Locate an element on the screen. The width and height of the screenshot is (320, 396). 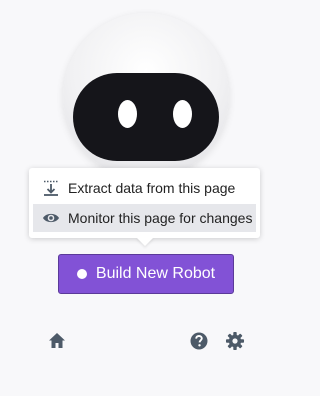
build-new-robot-button: Build New Robot is located at coordinates (146, 274).